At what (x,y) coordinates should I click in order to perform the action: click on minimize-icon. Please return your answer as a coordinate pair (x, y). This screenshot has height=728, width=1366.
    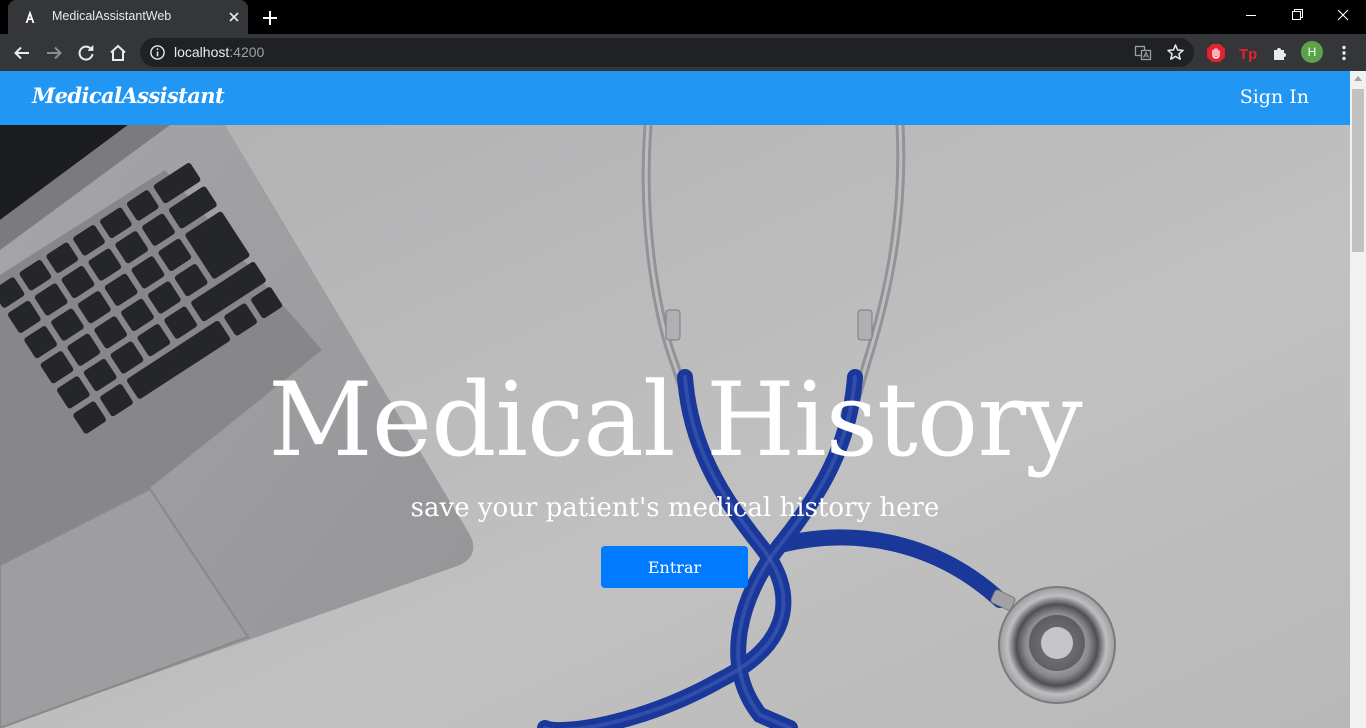
    Looking at the image, I should click on (1251, 15).